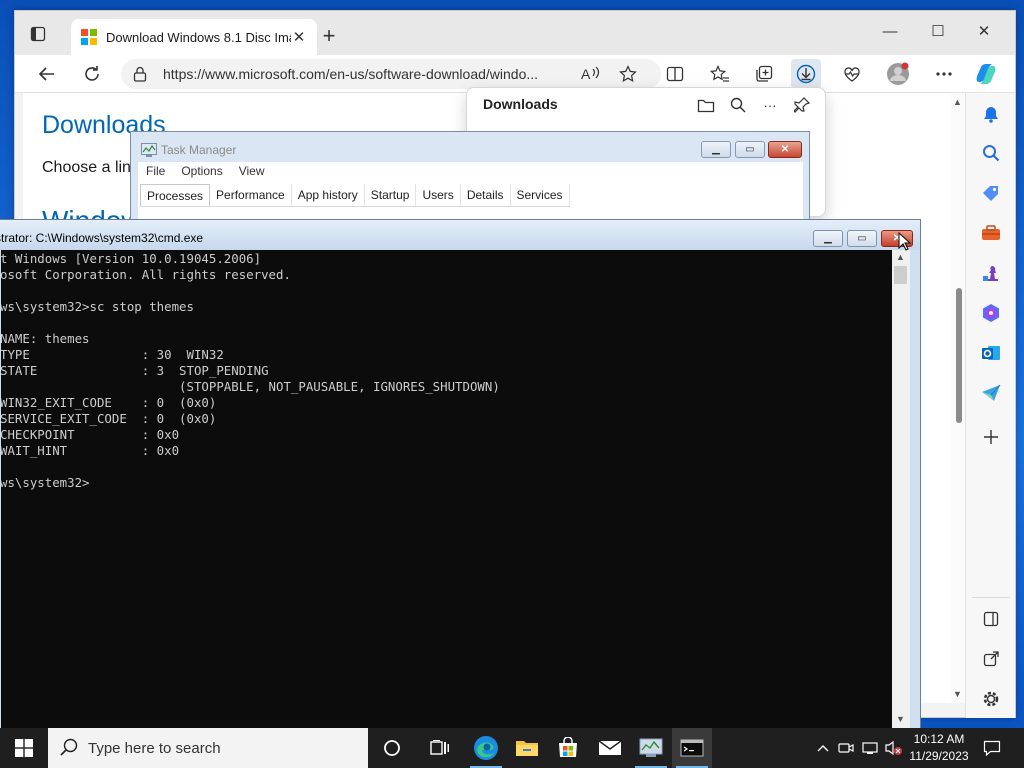 The width and height of the screenshot is (1024, 768). What do you see at coordinates (520, 104) in the screenshot?
I see `downloads-panel-title: Downloads` at bounding box center [520, 104].